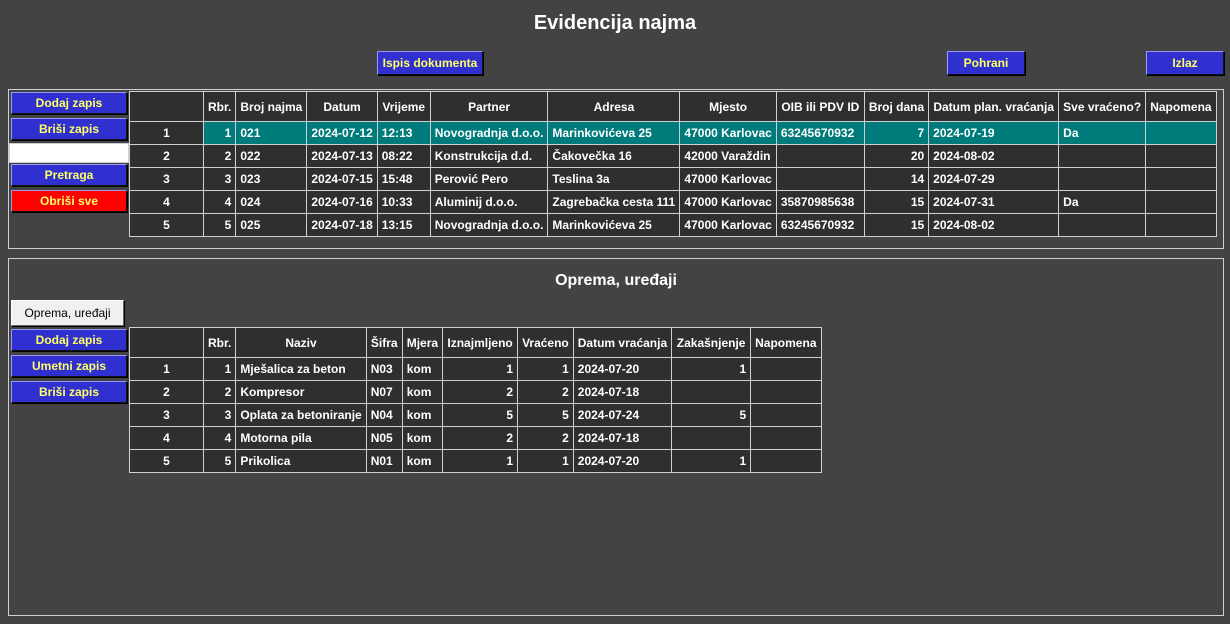 The height and width of the screenshot is (624, 1230). What do you see at coordinates (614, 179) in the screenshot?
I see `table-cell: Teslina 3a` at bounding box center [614, 179].